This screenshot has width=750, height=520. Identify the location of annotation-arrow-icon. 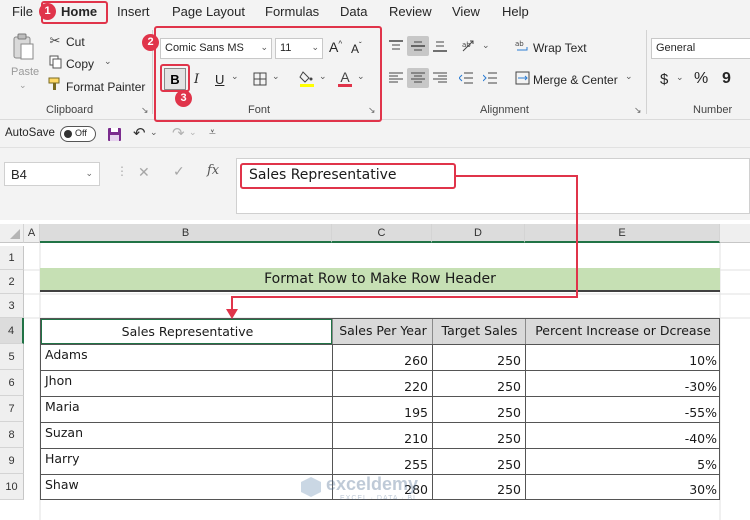
(402, 247).